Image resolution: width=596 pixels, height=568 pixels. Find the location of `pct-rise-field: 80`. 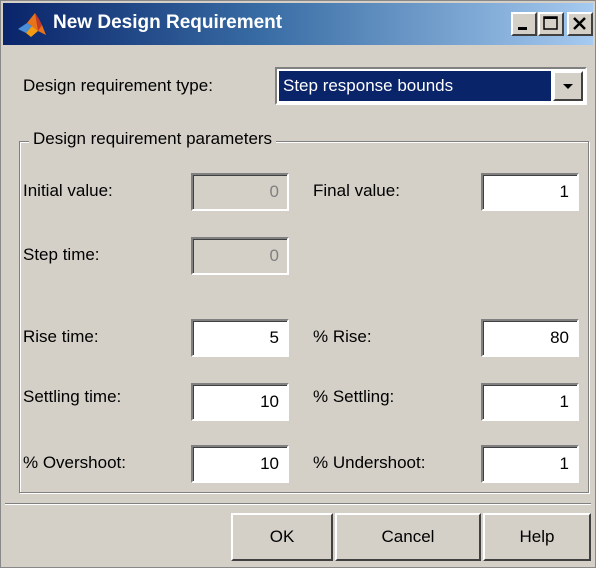

pct-rise-field: 80 is located at coordinates (530, 338).